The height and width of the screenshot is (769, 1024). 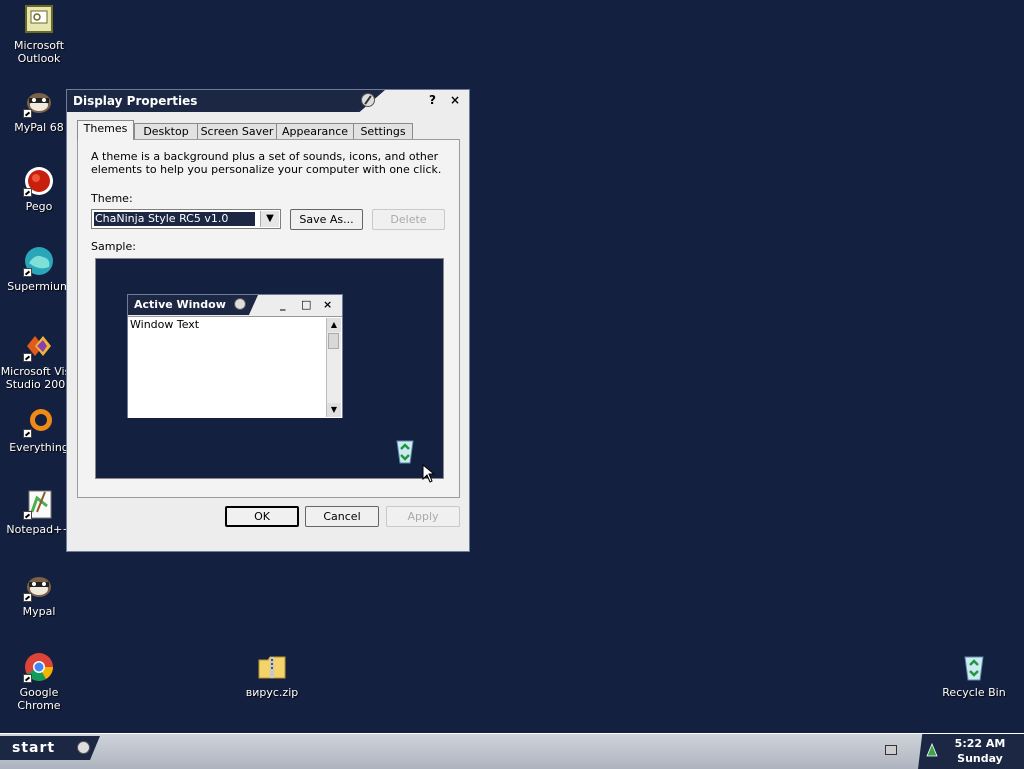 I want to click on scroll-down-icon: ▼, so click(x=334, y=410).